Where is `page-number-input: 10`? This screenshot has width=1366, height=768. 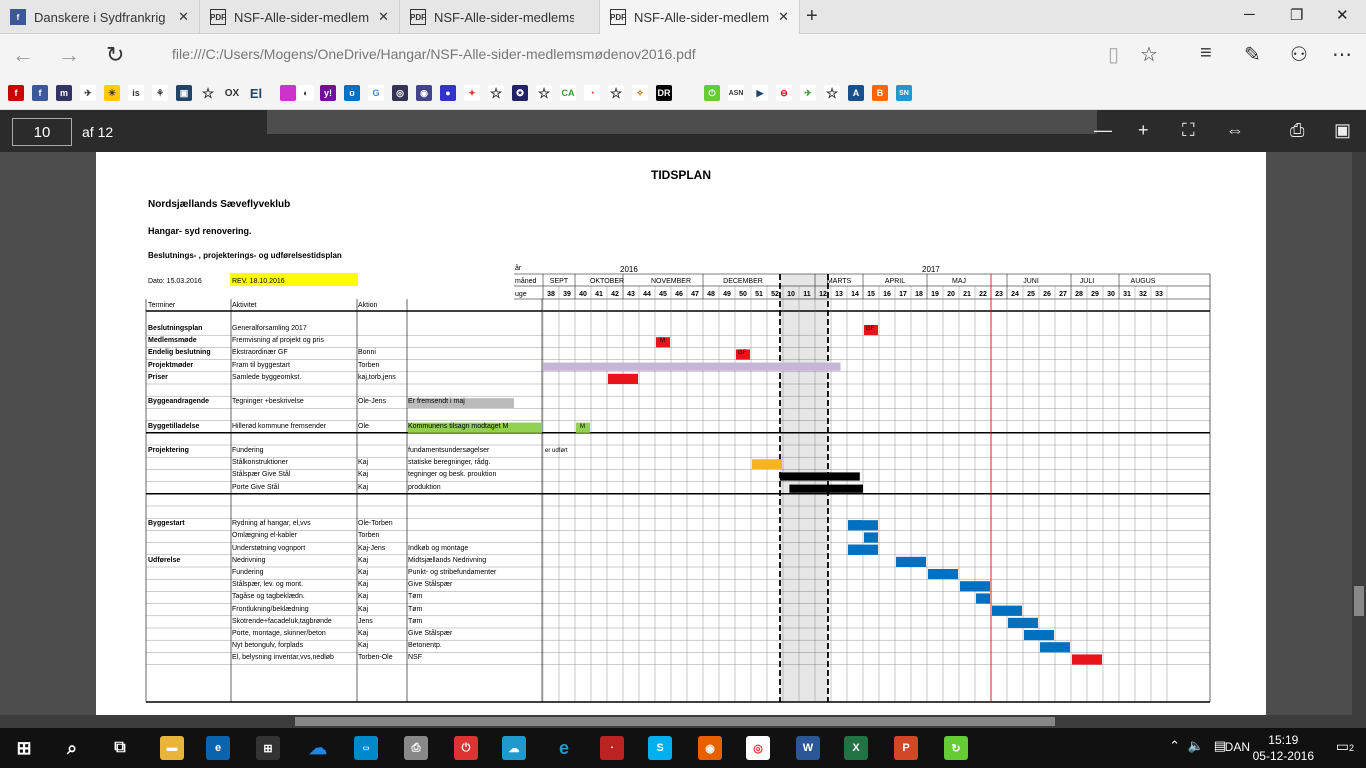 page-number-input: 10 is located at coordinates (42, 132).